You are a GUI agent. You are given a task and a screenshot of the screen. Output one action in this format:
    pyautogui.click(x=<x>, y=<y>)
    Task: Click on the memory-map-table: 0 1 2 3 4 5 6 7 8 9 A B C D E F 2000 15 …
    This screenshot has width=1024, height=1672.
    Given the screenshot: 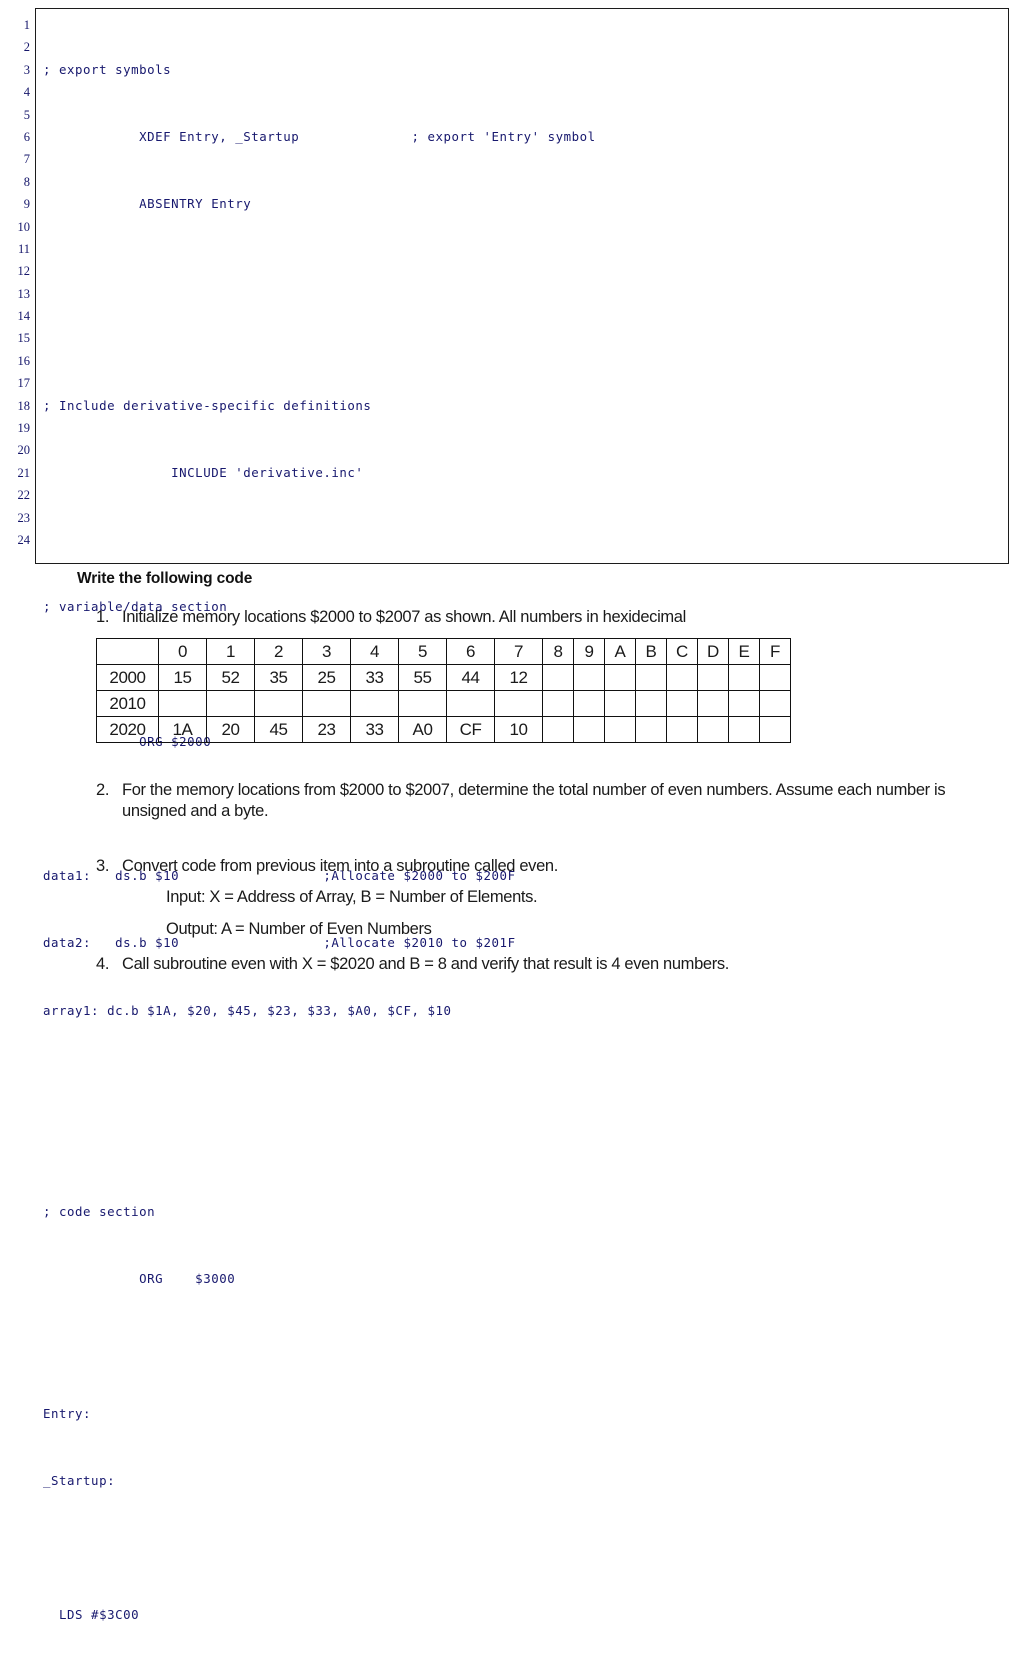 What is the action you would take?
    pyautogui.click(x=443, y=690)
    